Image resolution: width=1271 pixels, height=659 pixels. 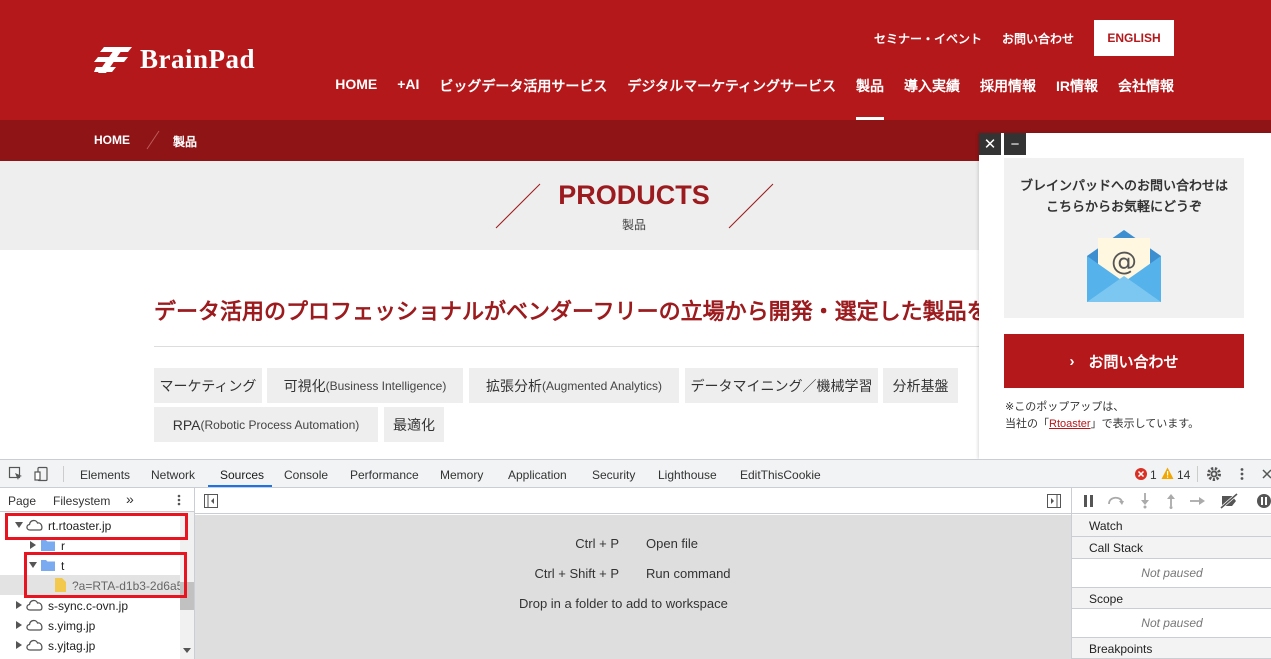 What do you see at coordinates (81, 501) in the screenshot?
I see `tab-filesystem: Filesystem` at bounding box center [81, 501].